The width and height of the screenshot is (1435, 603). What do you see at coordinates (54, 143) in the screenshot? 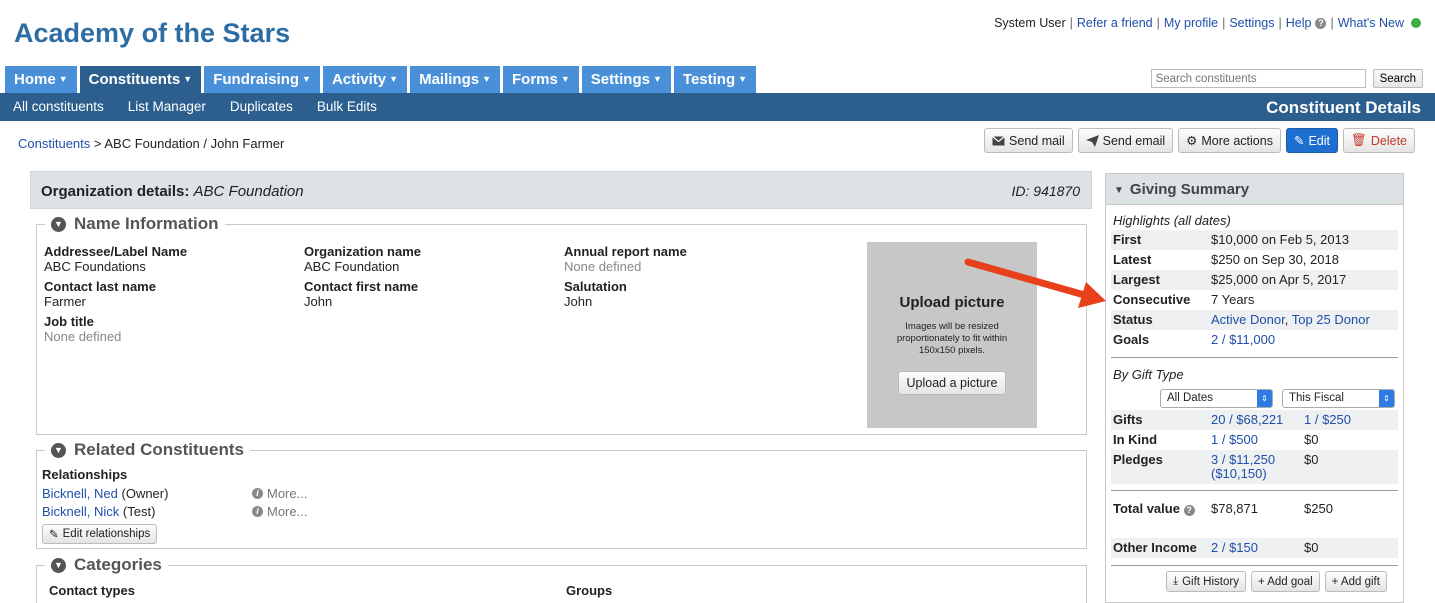
I see `breadcrumb-constituents: Constituents` at bounding box center [54, 143].